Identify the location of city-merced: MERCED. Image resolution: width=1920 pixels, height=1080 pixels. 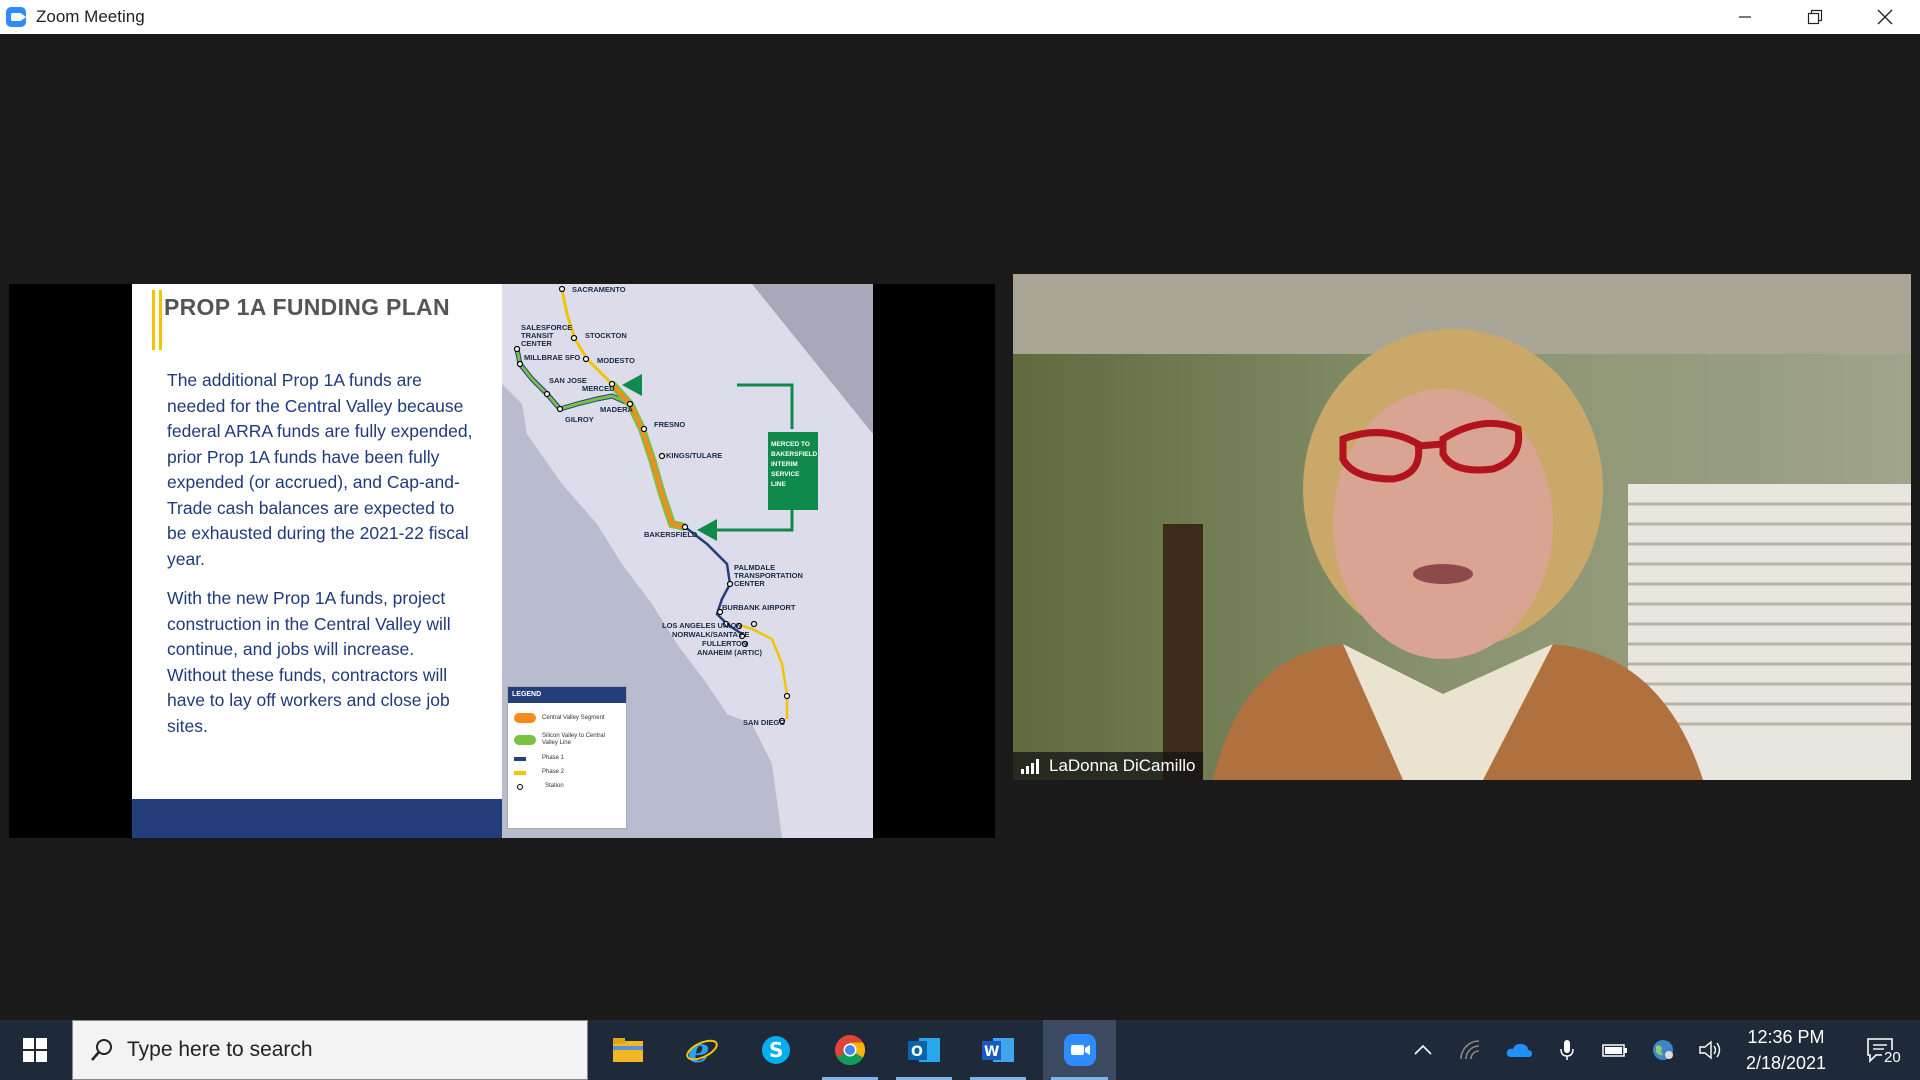
(598, 388).